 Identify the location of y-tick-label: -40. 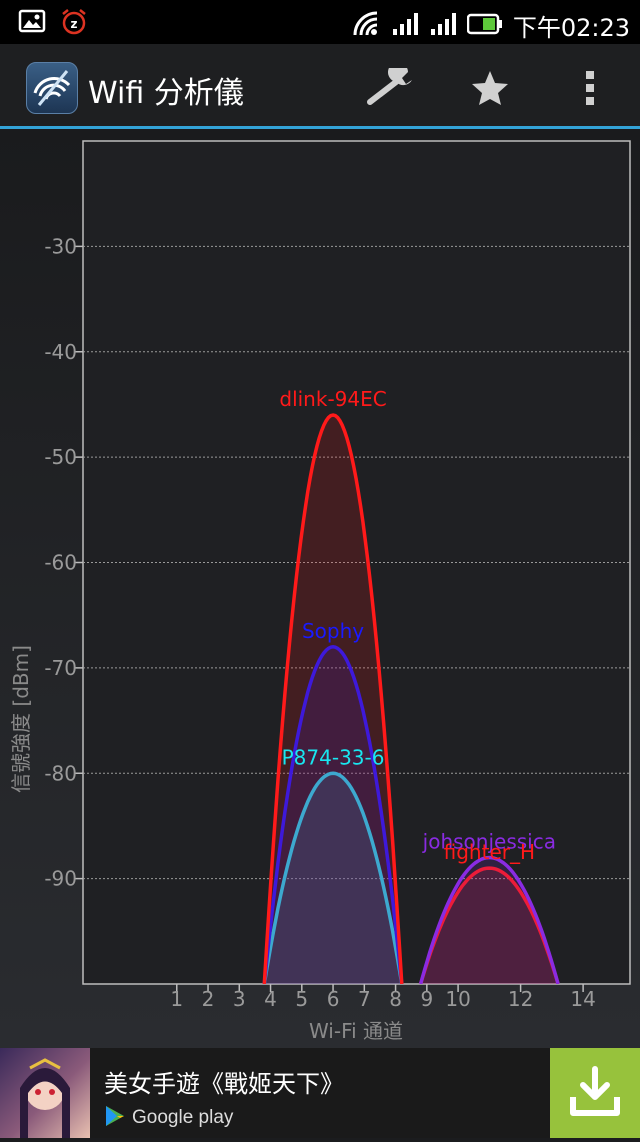
(60, 352).